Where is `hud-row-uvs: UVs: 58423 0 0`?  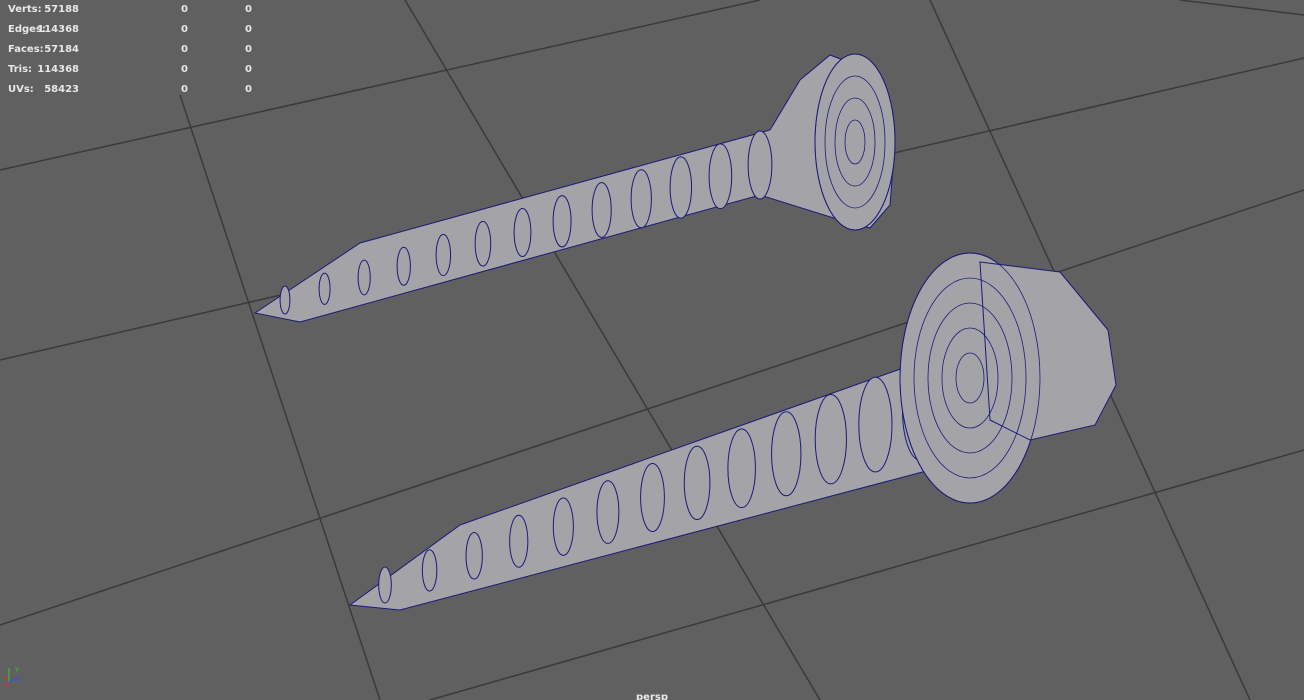 hud-row-uvs: UVs: 58423 0 0 is located at coordinates (130, 90).